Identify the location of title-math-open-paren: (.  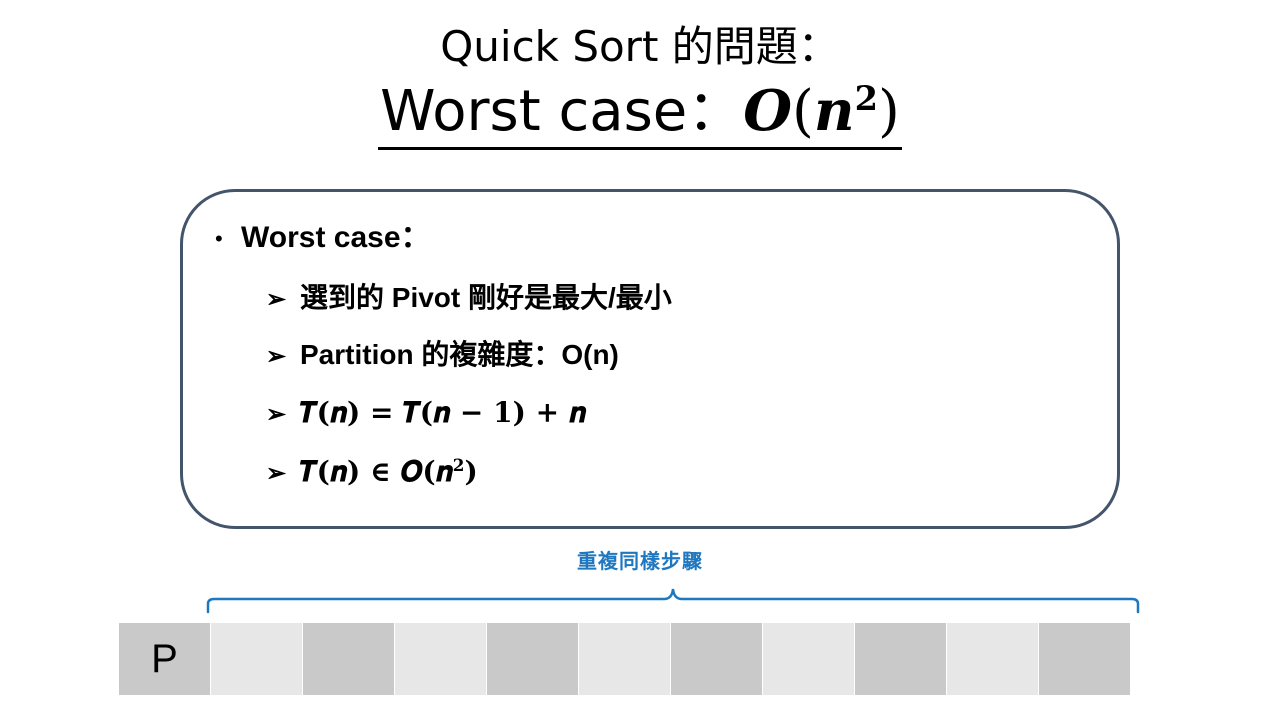
(803, 111).